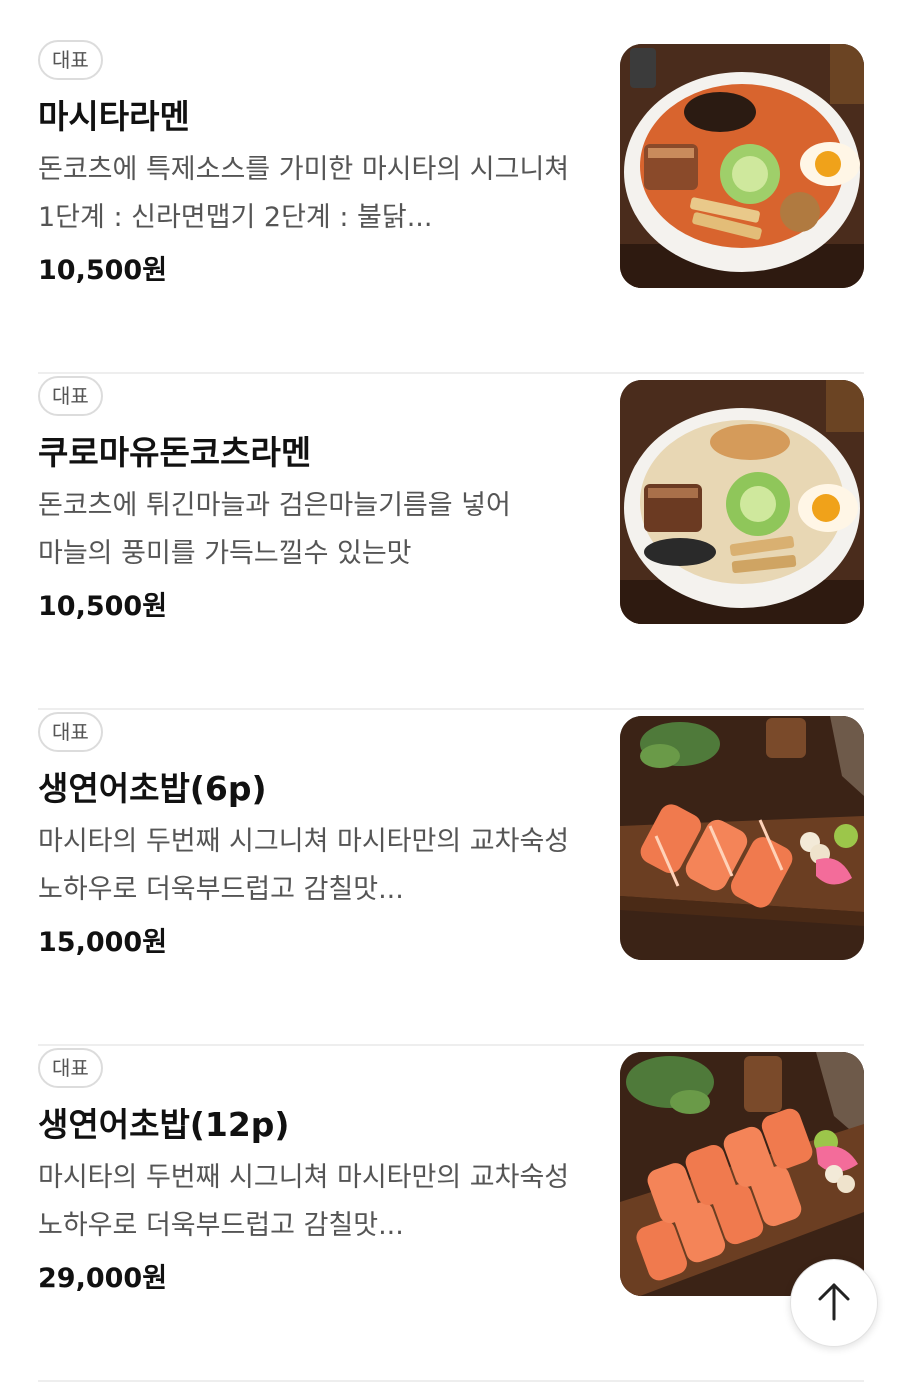  What do you see at coordinates (742, 502) in the screenshot?
I see `black-garlic-tonkotsu-ramen-photo` at bounding box center [742, 502].